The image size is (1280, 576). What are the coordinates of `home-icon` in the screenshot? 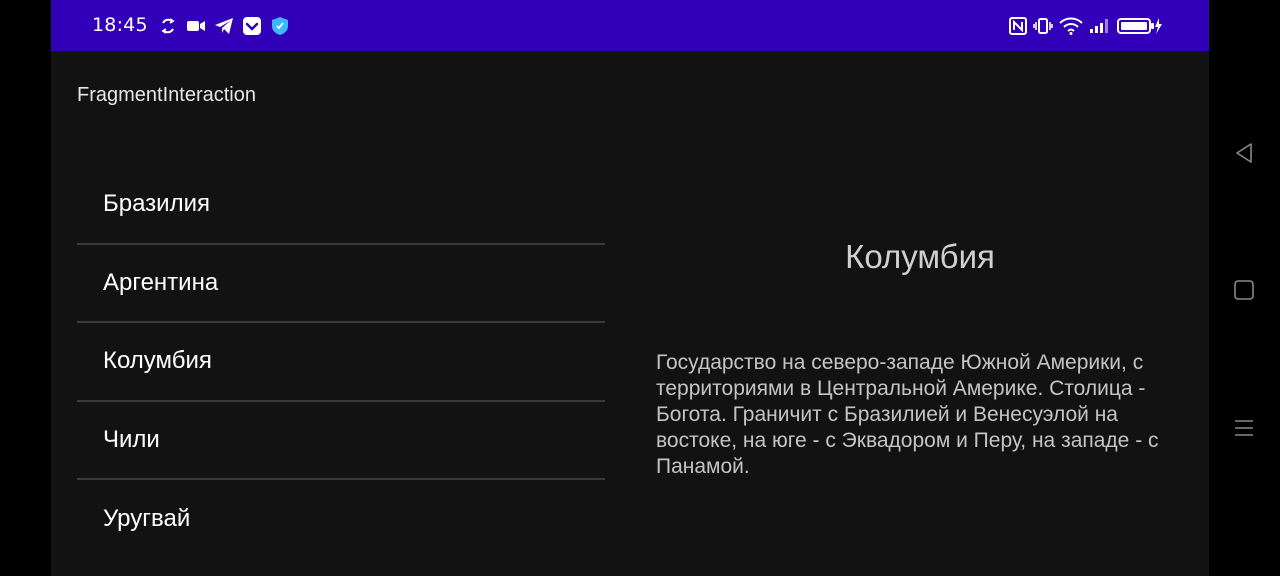 It's located at (1244, 290).